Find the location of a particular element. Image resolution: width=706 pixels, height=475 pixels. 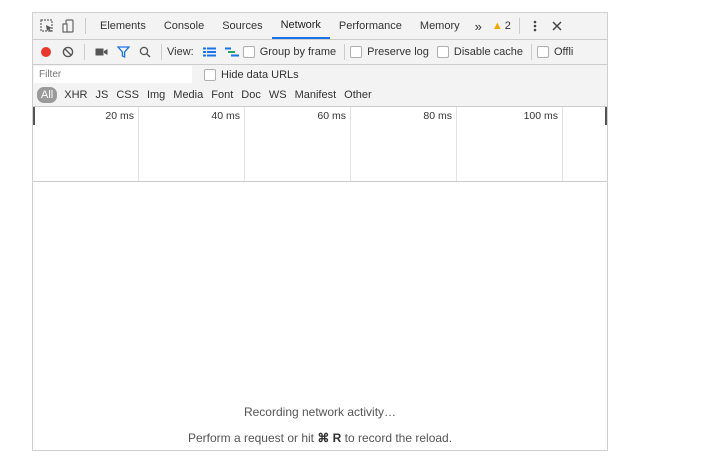

filter-funnel-icon is located at coordinates (123, 52).